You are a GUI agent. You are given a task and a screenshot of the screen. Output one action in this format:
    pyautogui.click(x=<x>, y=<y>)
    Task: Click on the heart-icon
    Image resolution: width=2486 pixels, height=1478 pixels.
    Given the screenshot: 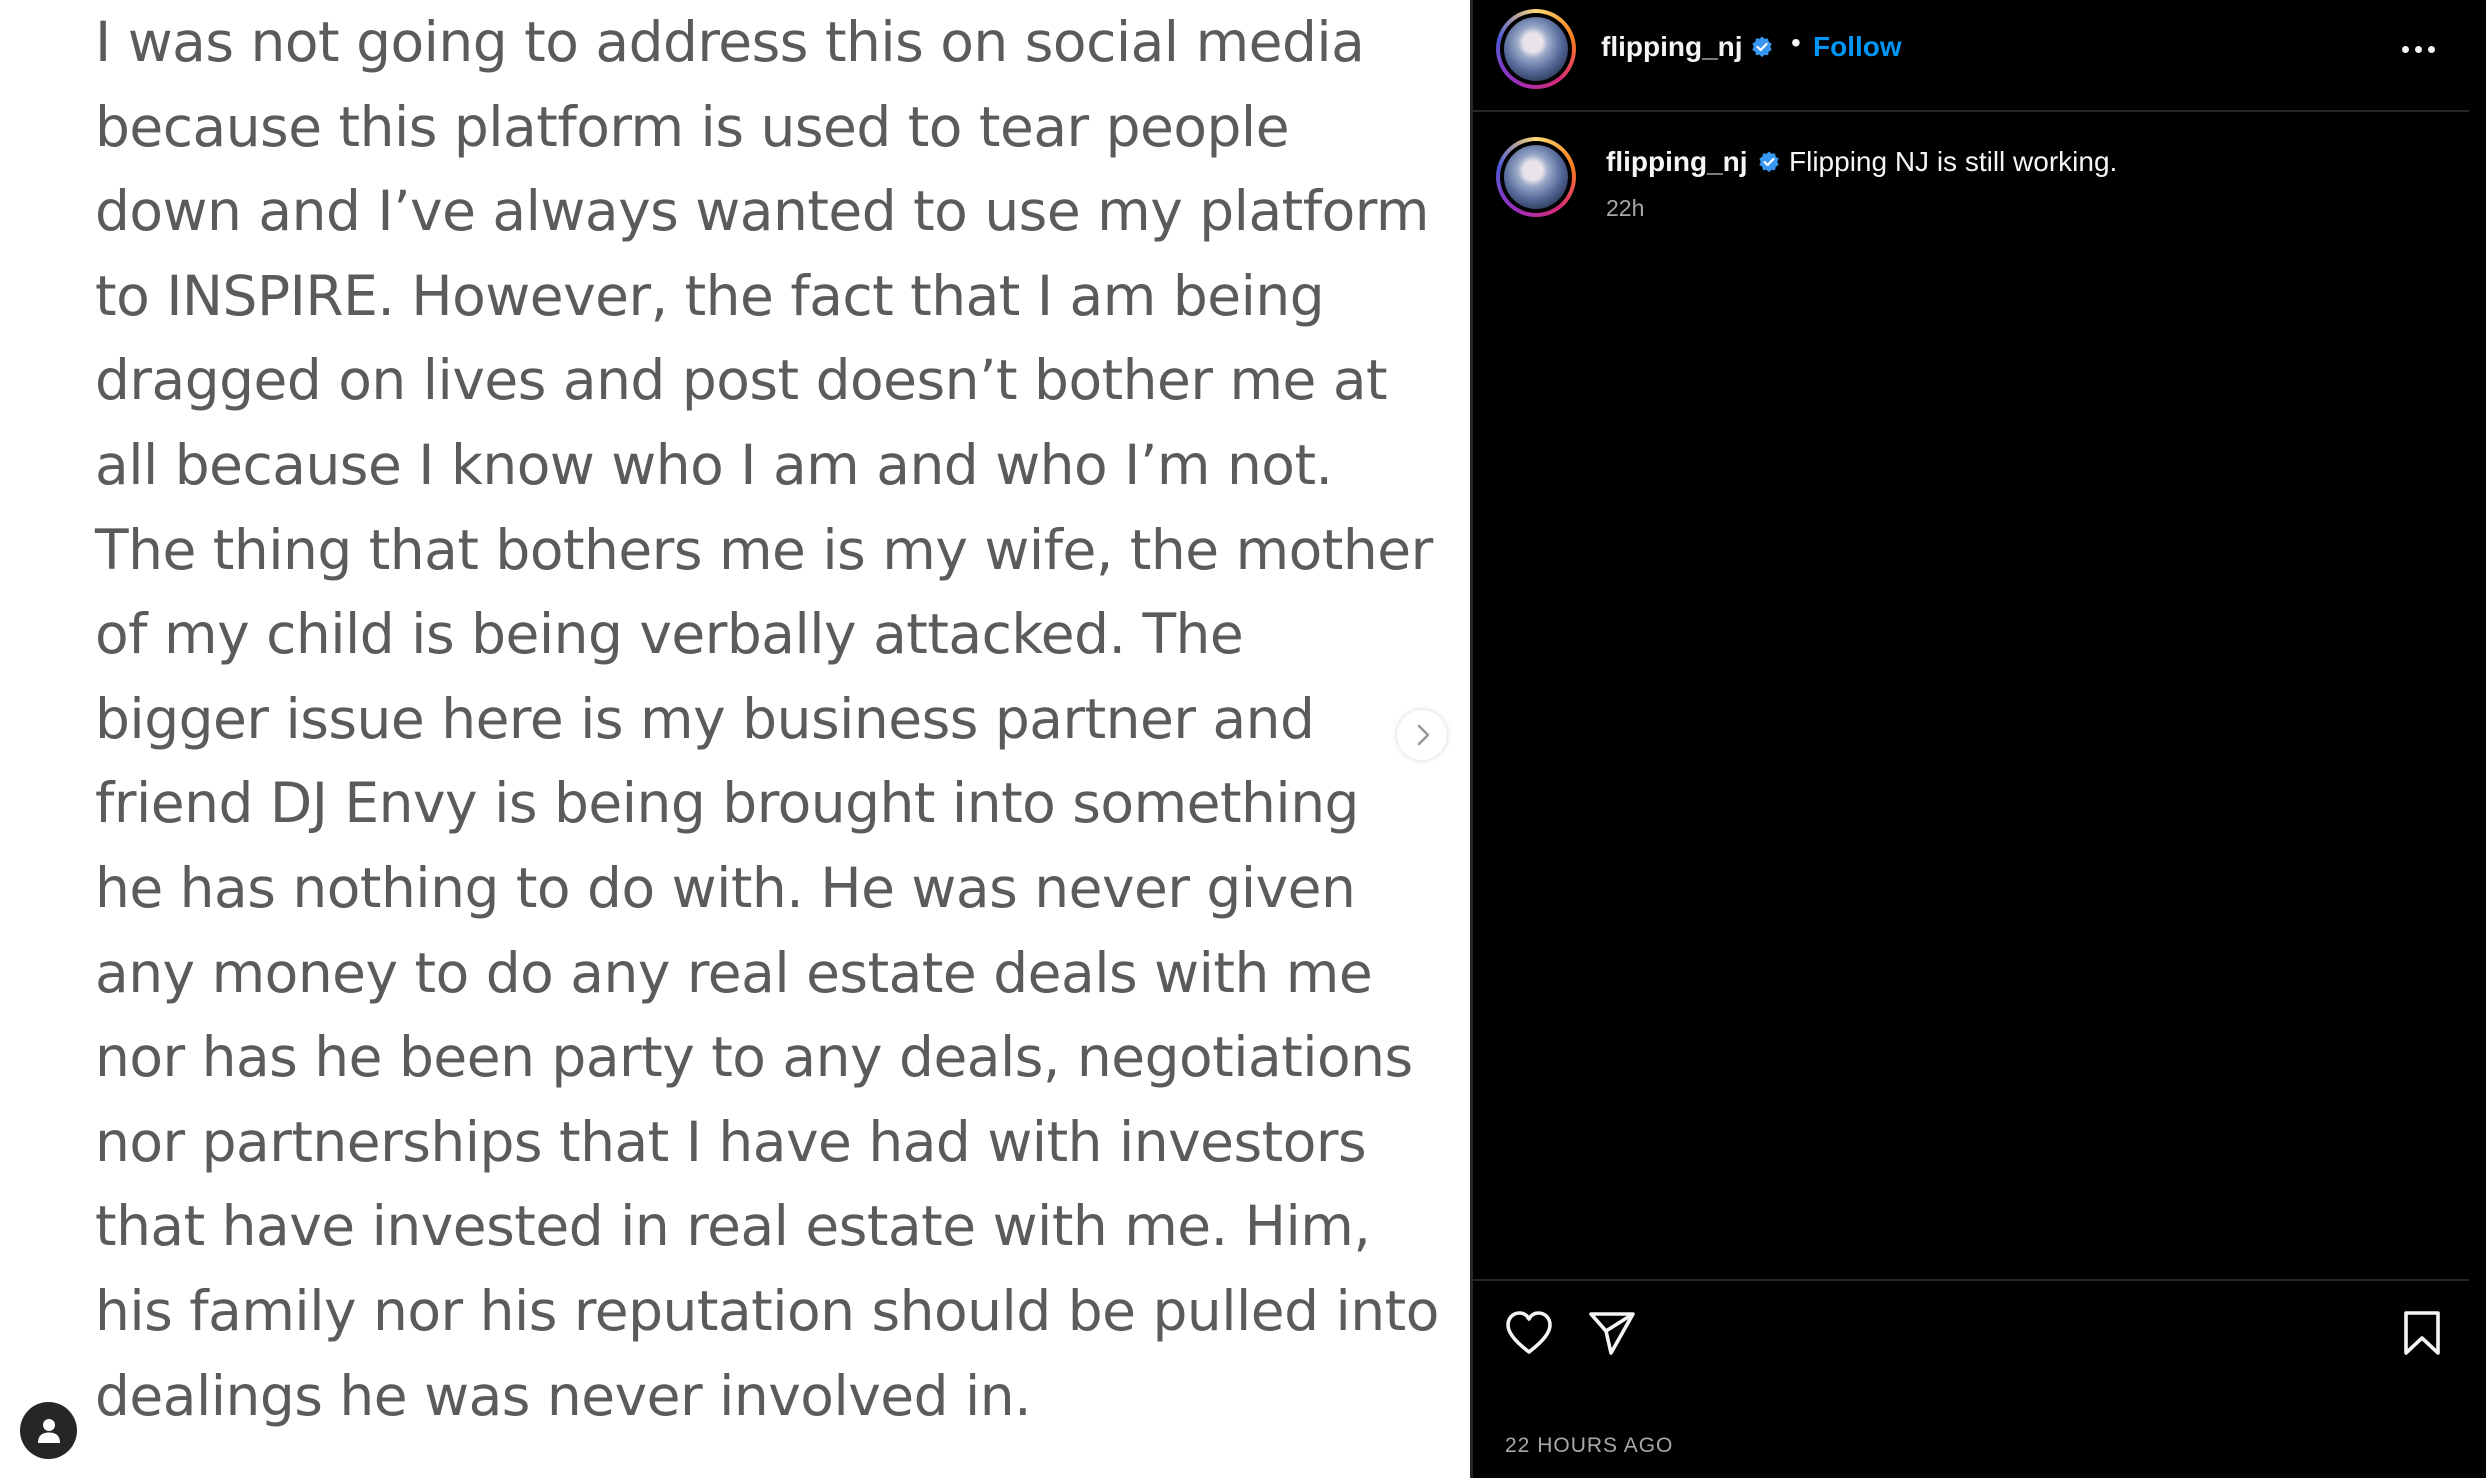 What is the action you would take?
    pyautogui.click(x=1529, y=1333)
    